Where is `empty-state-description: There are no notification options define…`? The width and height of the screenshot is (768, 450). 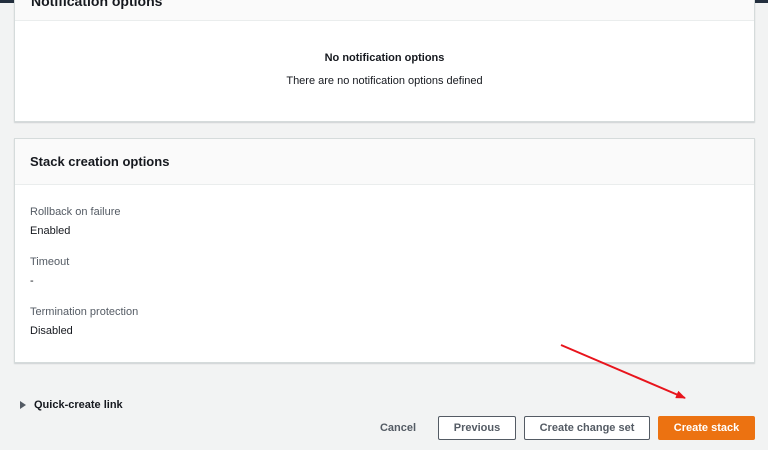
empty-state-description: There are no notification options define… is located at coordinates (384, 81).